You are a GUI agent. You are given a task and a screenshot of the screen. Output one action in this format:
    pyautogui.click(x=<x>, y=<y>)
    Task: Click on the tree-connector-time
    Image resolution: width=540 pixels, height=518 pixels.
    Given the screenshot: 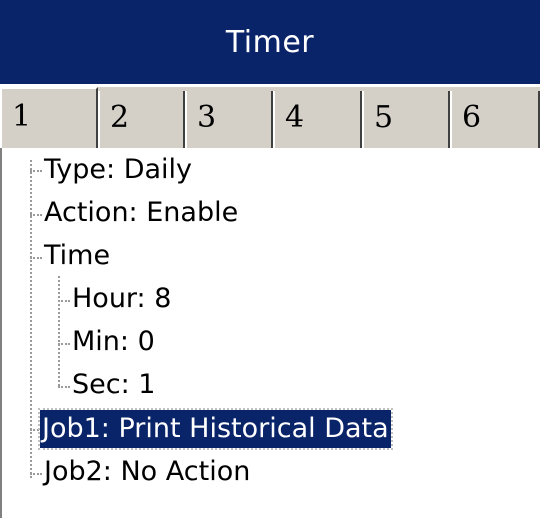 What is the action you would take?
    pyautogui.click(x=36, y=258)
    